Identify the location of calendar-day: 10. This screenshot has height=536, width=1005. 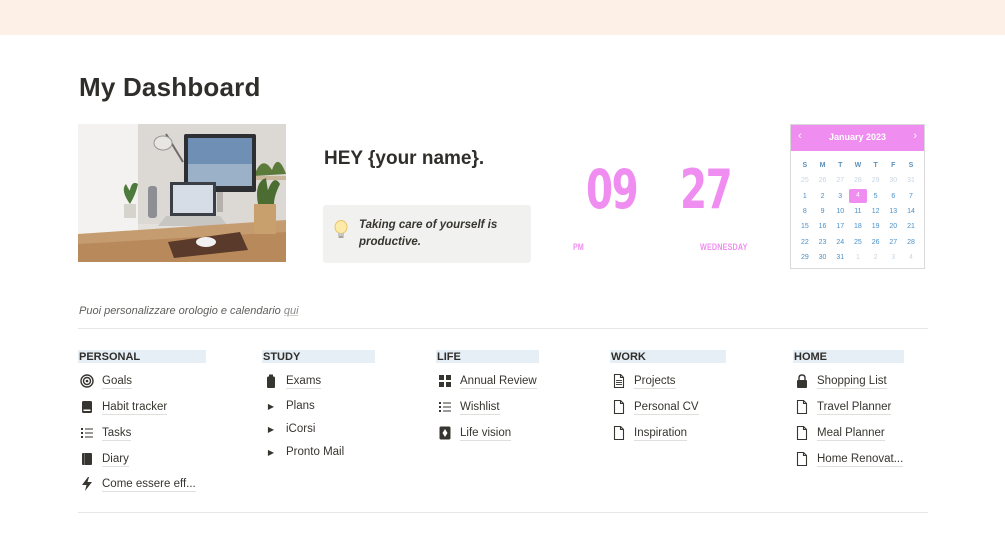
(840, 211).